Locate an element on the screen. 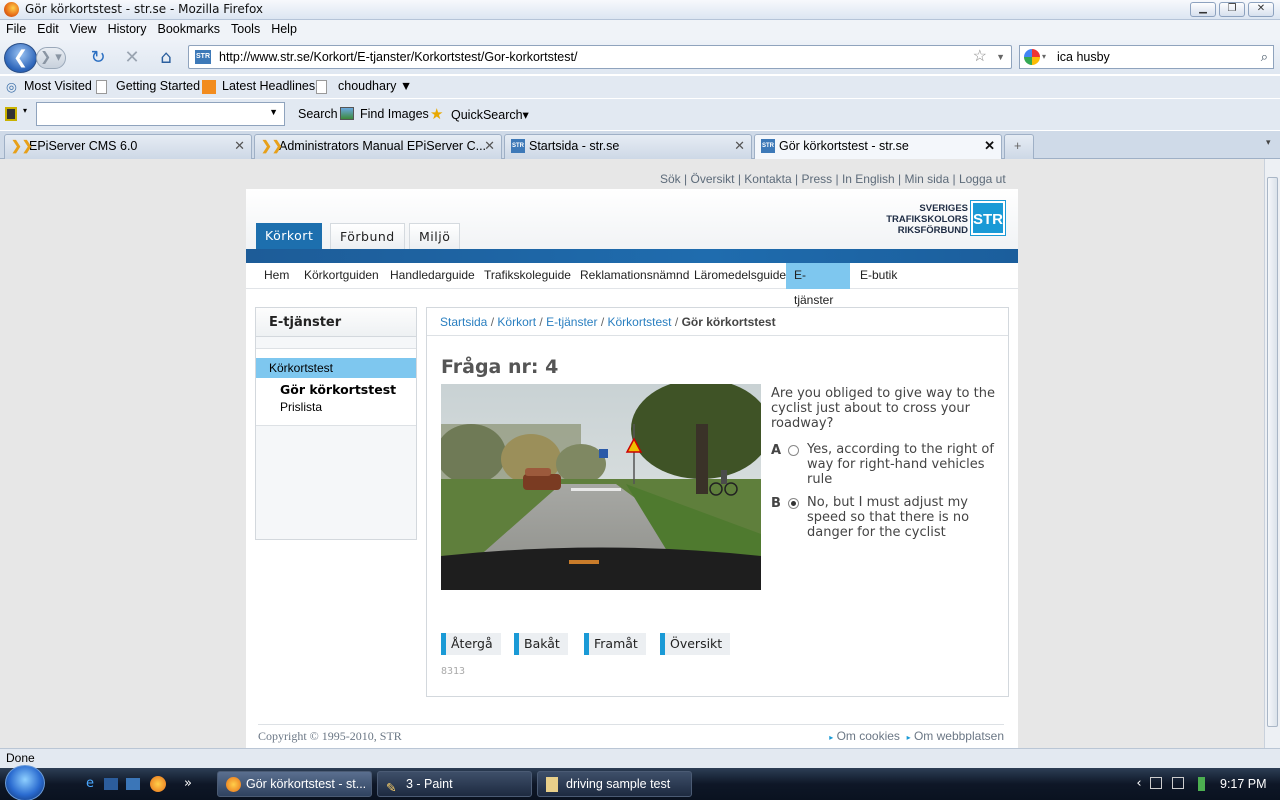 This screenshot has height=800, width=1280. forward-button: ❯ ▾ is located at coordinates (51, 58).